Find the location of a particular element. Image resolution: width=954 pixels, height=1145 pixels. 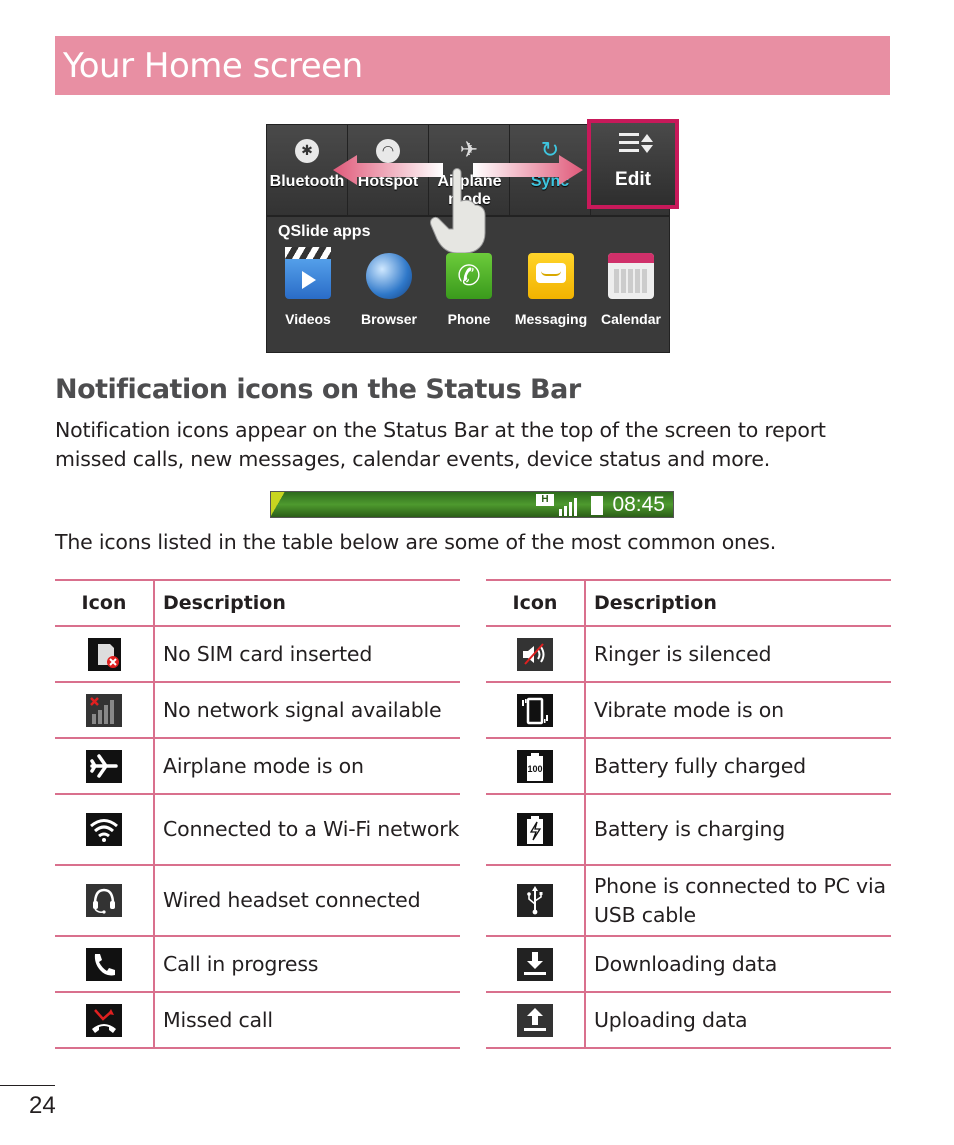

no-sim-icon is located at coordinates (104, 654).